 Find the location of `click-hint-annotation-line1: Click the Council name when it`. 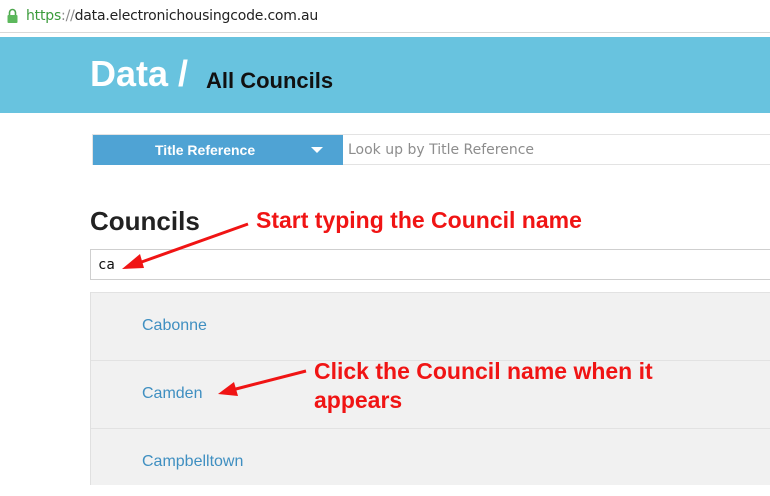

click-hint-annotation-line1: Click the Council name when it is located at coordinates (483, 371).